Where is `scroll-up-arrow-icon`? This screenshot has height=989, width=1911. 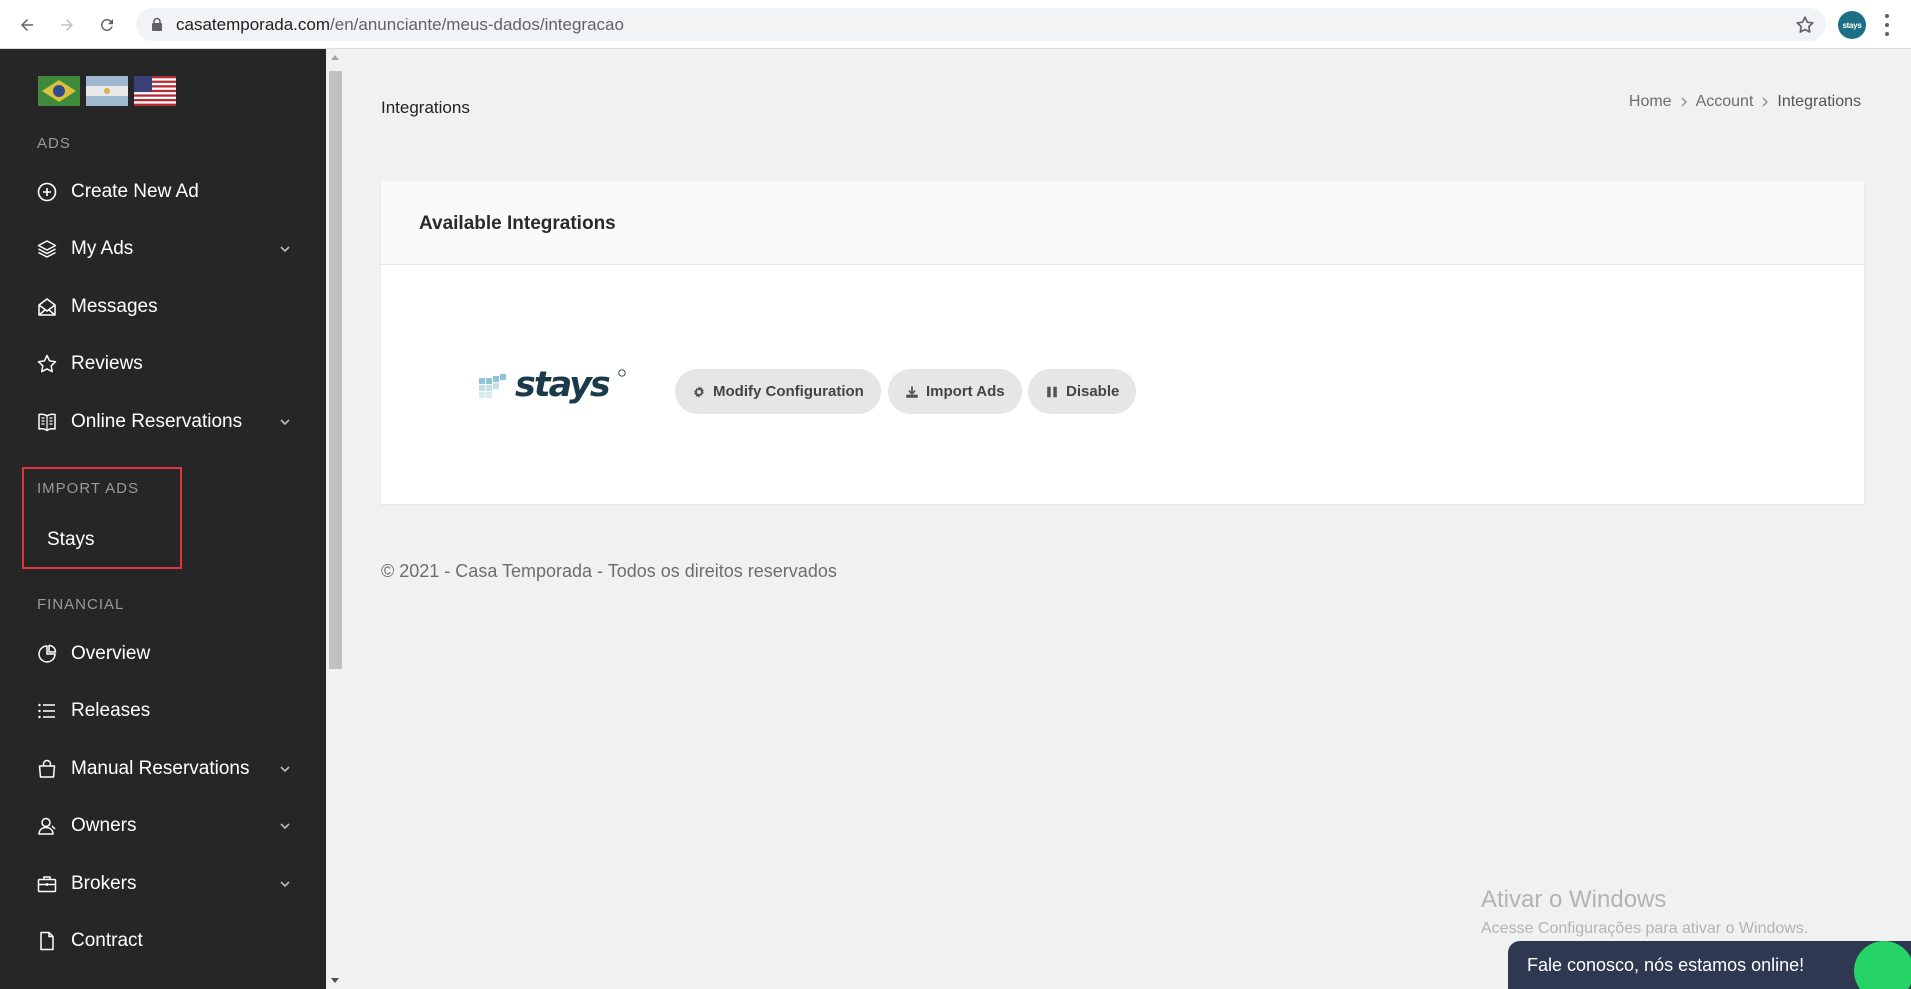 scroll-up-arrow-icon is located at coordinates (335, 57).